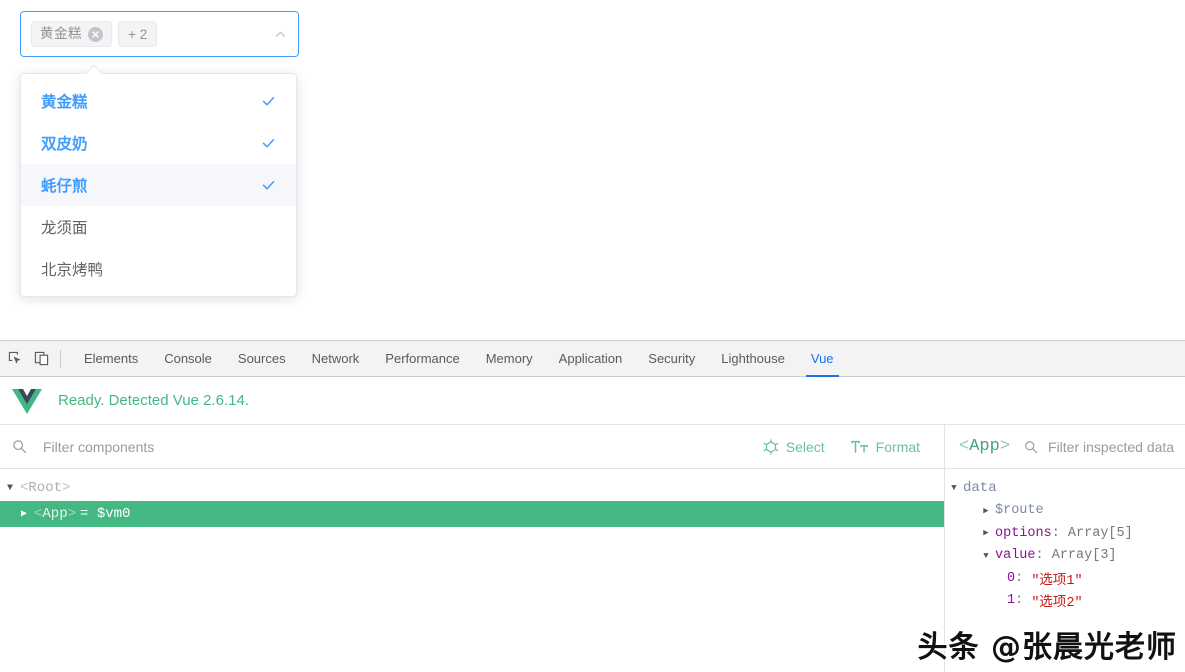 The height and width of the screenshot is (672, 1185). I want to click on data-row: 0: "选项1", so click(1065, 578).